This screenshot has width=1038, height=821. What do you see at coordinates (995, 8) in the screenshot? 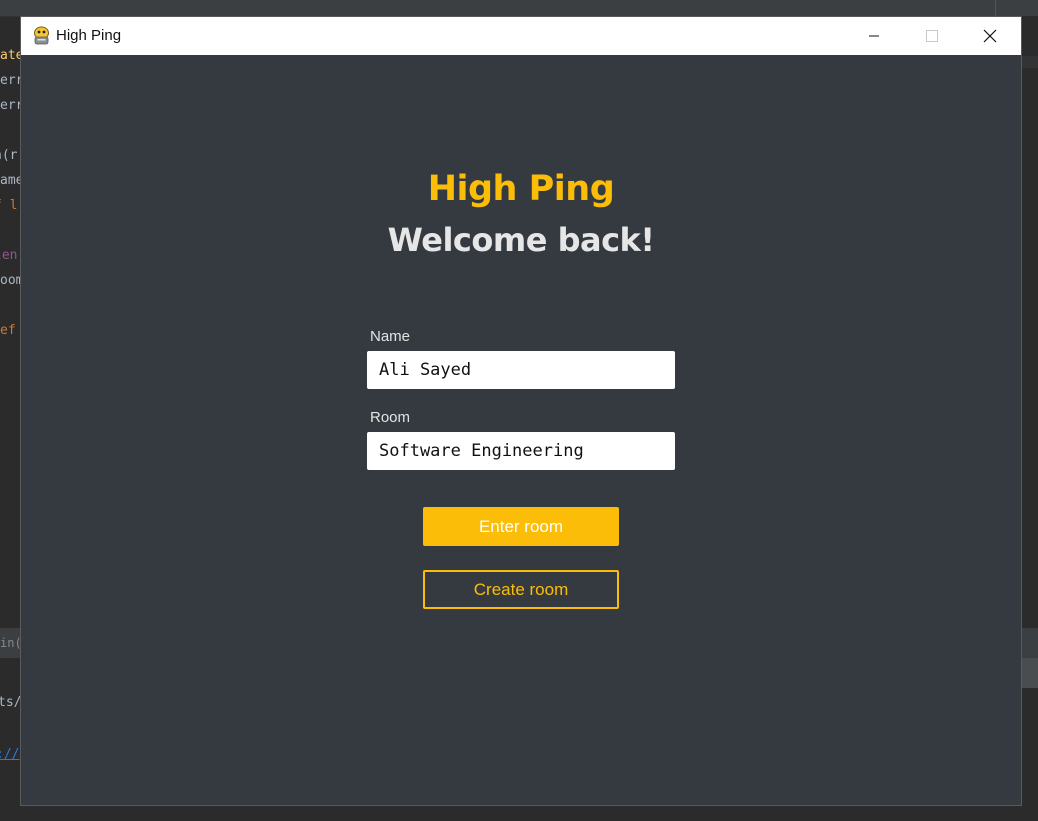
I see `ide-toolbar-divider` at bounding box center [995, 8].